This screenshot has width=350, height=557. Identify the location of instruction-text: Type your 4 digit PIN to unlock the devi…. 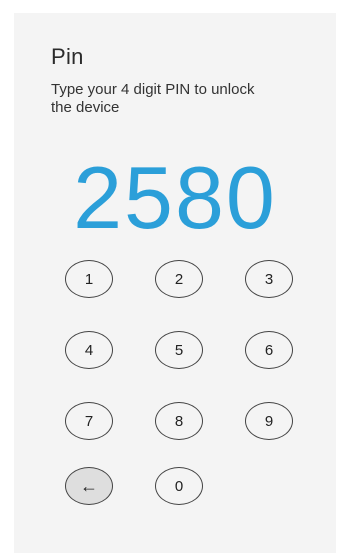
(153, 98).